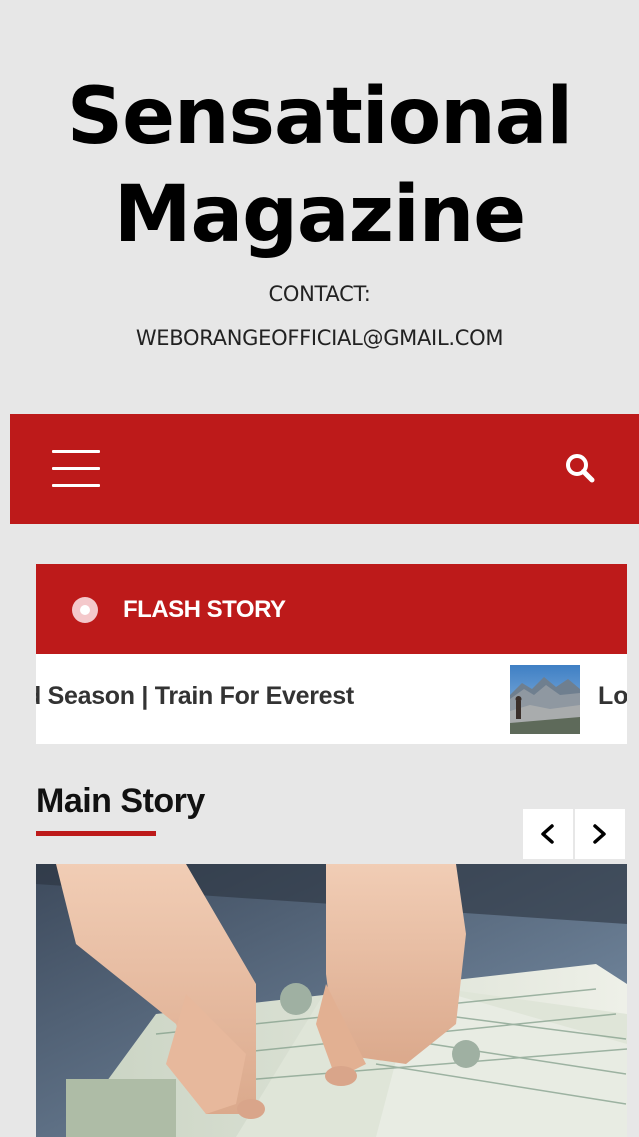 The width and height of the screenshot is (639, 1137). Describe the element at coordinates (319, 316) in the screenshot. I see `site-tagline: CONTACT: WEBORANGEOFFICIAL@GMAIL.COM` at that location.